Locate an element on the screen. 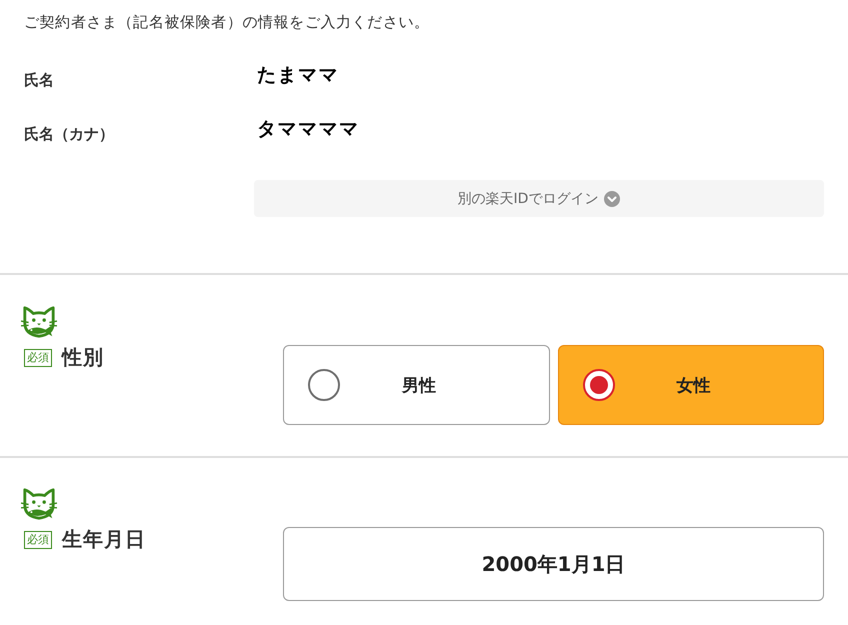  intro-text: ご契約者さま（記名被保険者）の情報をご入力ください。 is located at coordinates (227, 22).